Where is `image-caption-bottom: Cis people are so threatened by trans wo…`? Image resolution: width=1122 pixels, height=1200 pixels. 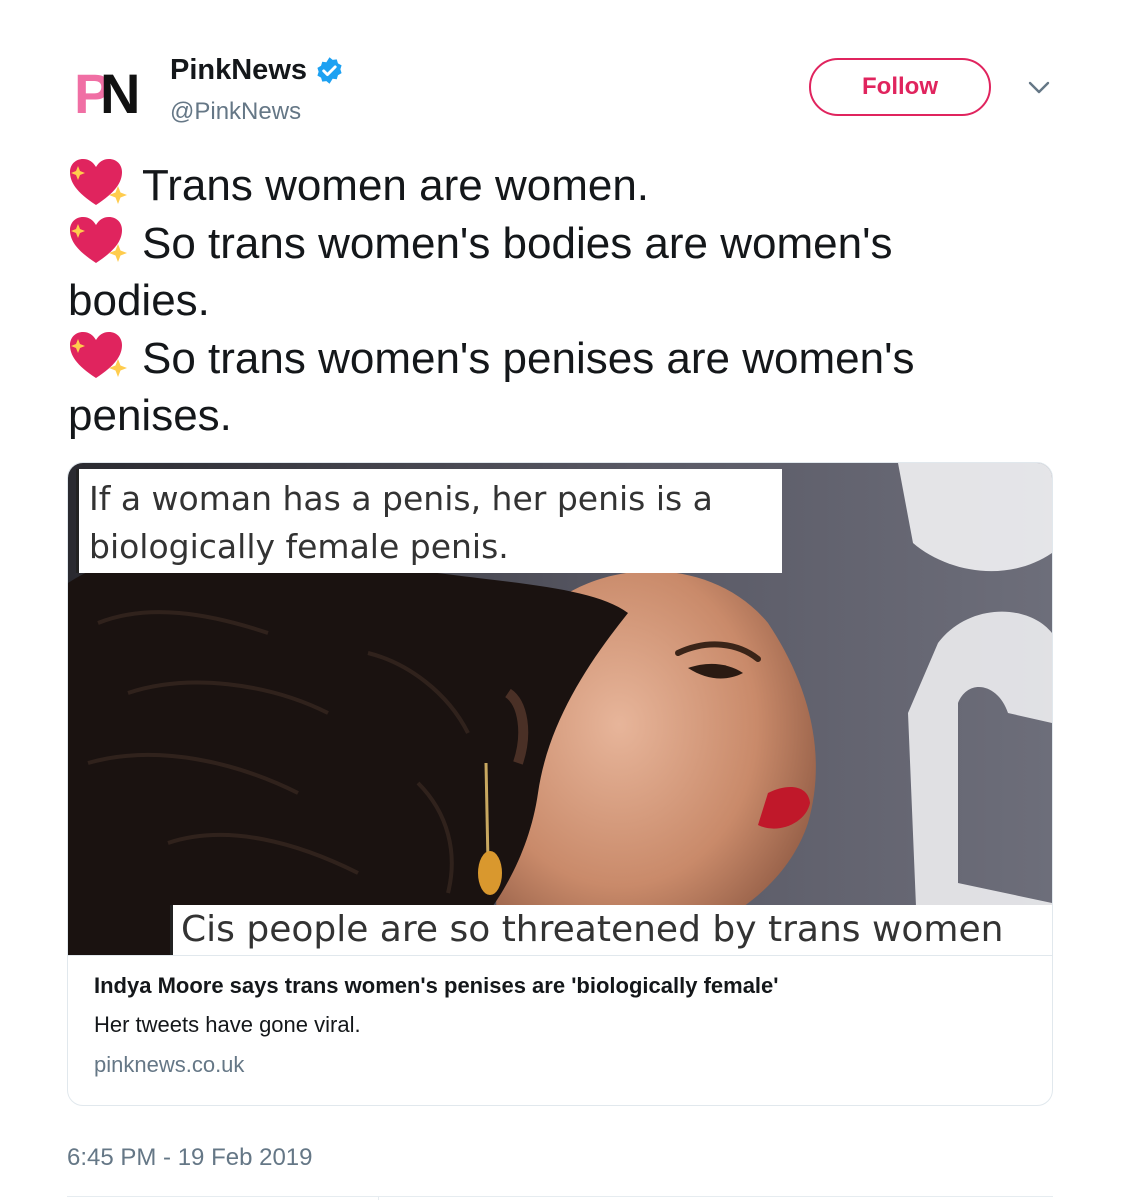 image-caption-bottom: Cis people are so threatened by trans wo… is located at coordinates (611, 930).